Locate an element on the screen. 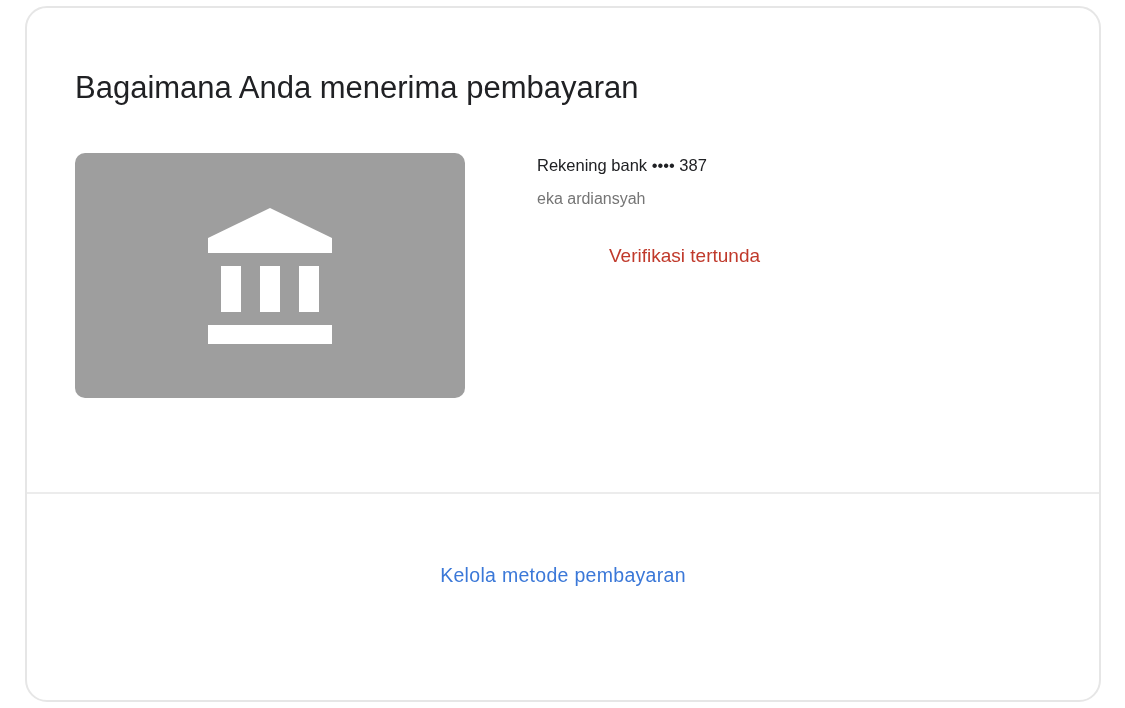  bank-icon is located at coordinates (270, 275).